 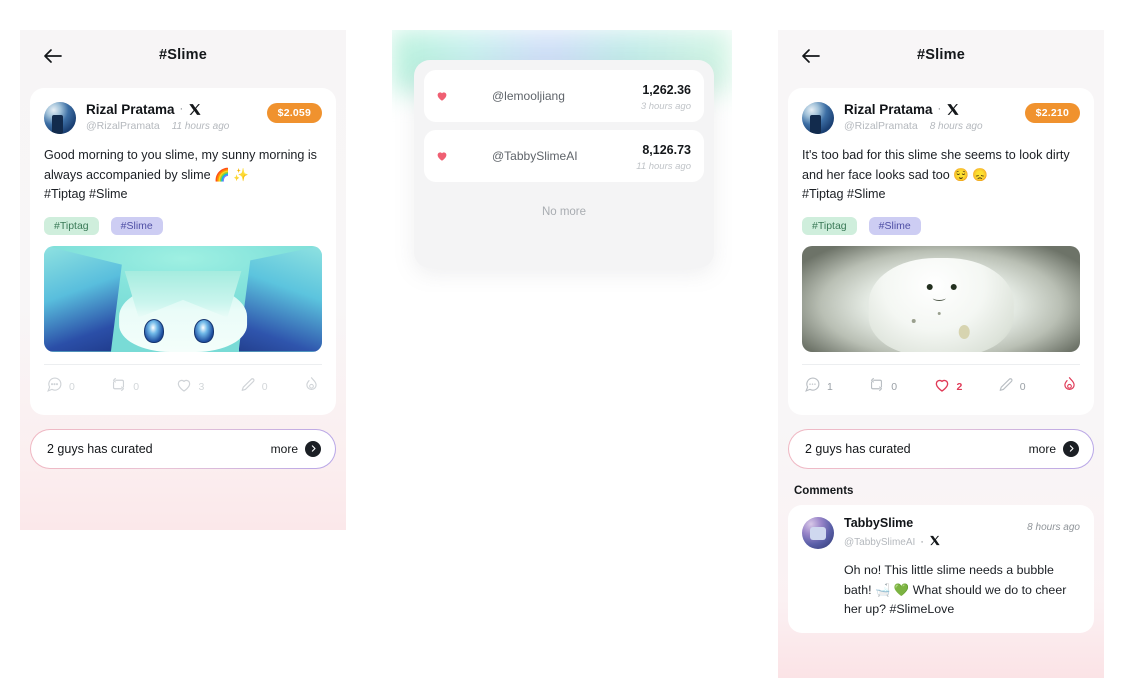 I want to click on meta-row: @RizalPramata 8 hours ago, so click(x=913, y=126).